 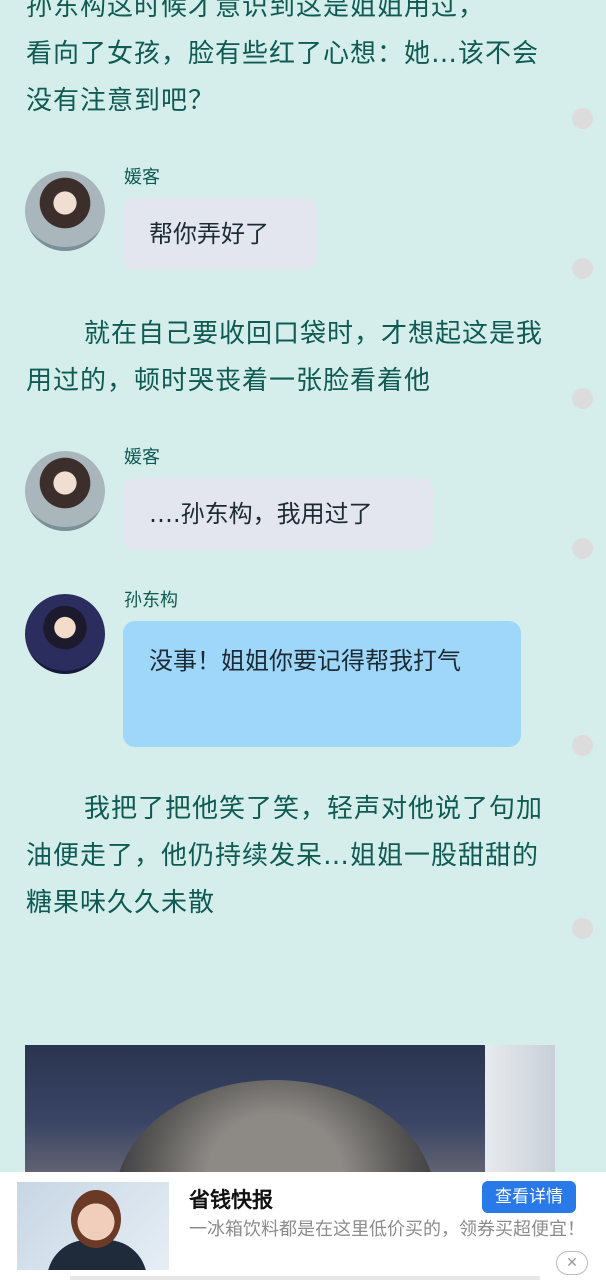 I want to click on avatar-sun-dongjun, so click(x=65, y=634).